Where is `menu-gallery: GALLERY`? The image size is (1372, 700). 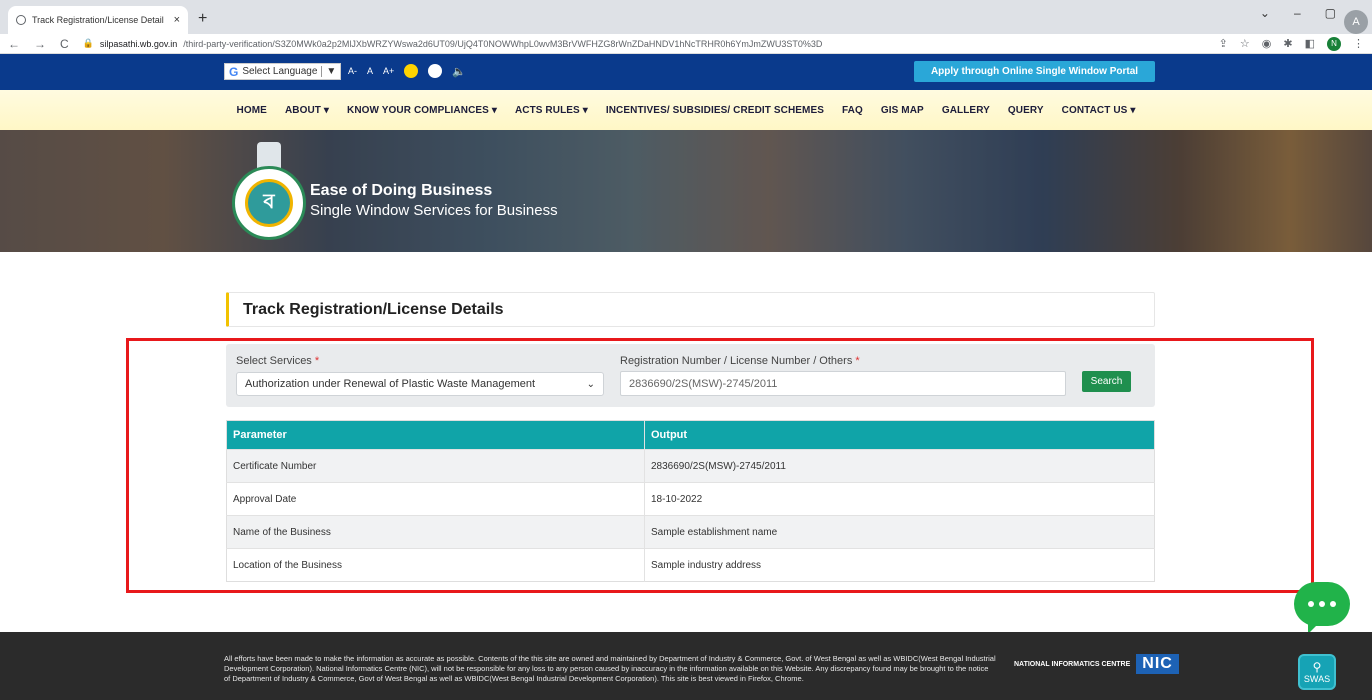 menu-gallery: GALLERY is located at coordinates (966, 110).